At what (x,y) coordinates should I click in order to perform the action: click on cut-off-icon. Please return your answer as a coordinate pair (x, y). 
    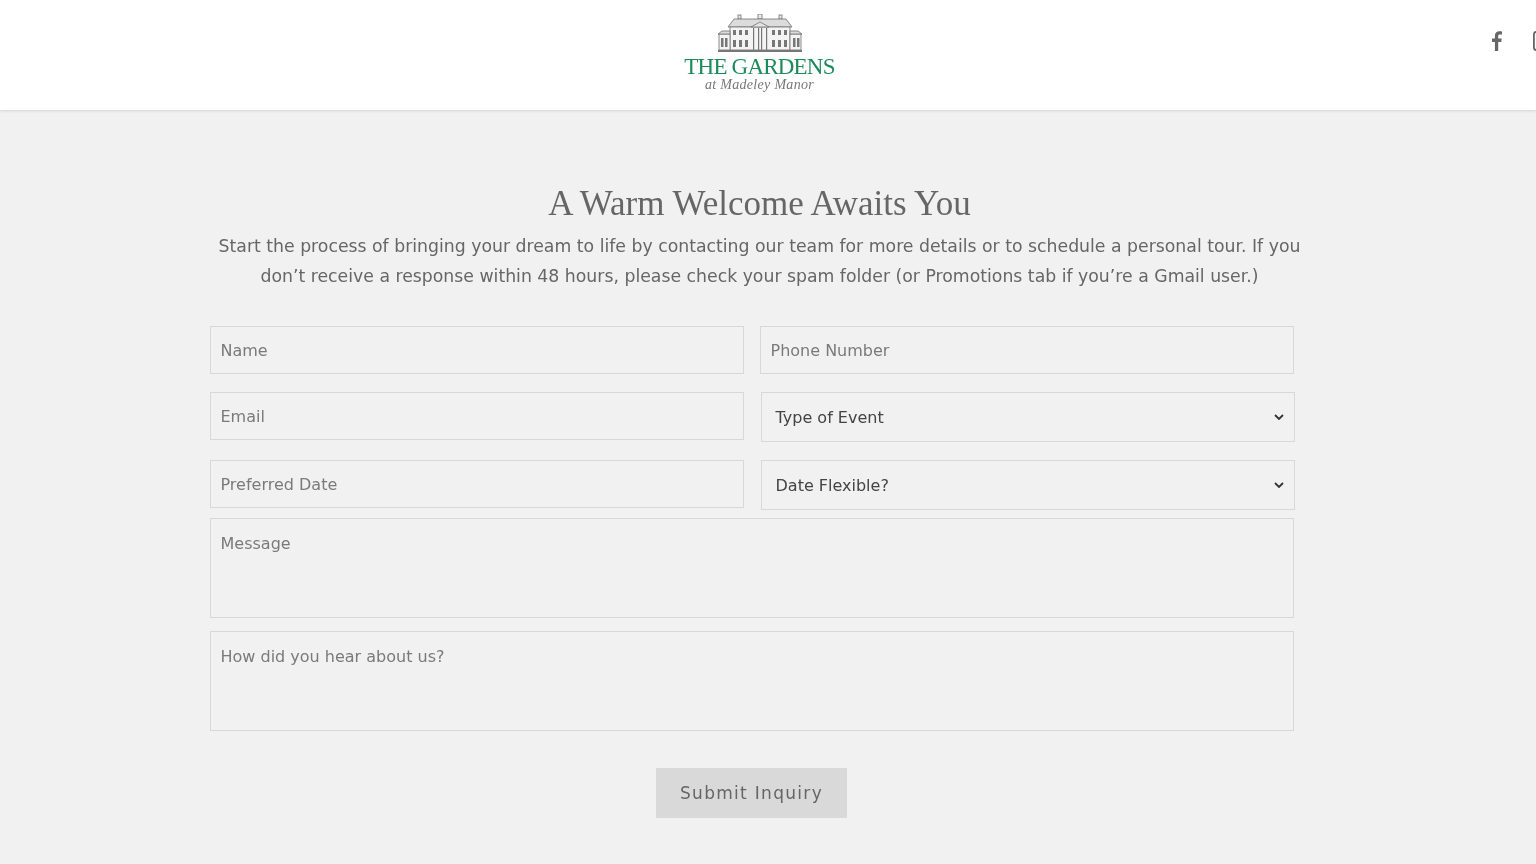
    Looking at the image, I should click on (1534, 41).